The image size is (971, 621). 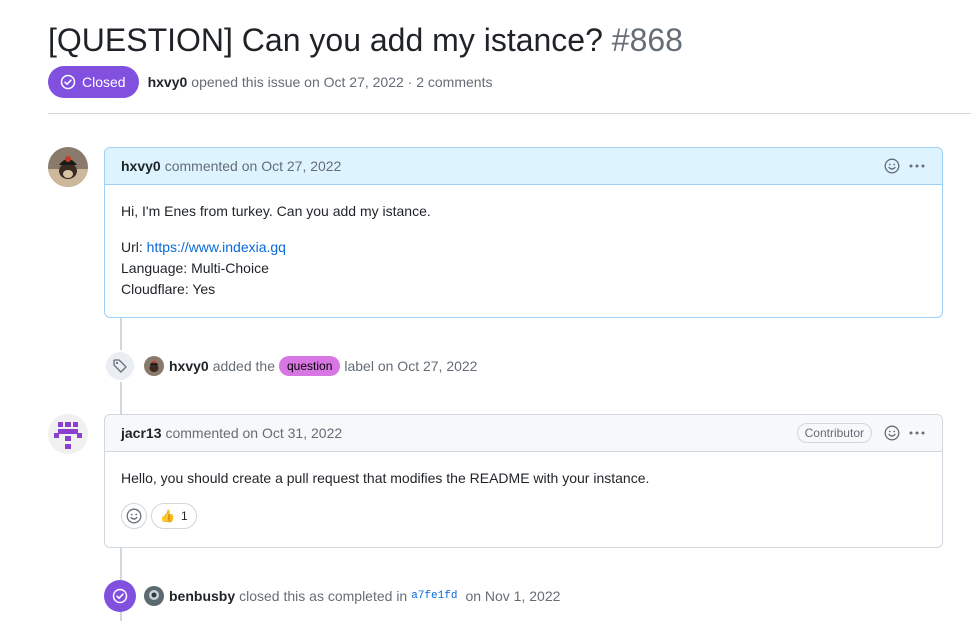 I want to click on add-reaction-button, so click(x=134, y=516).